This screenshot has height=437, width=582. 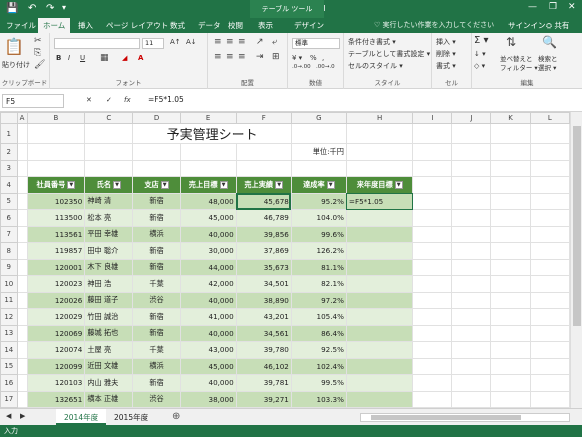 I want to click on sales-actual-cell: 35,673, so click(x=263, y=267).